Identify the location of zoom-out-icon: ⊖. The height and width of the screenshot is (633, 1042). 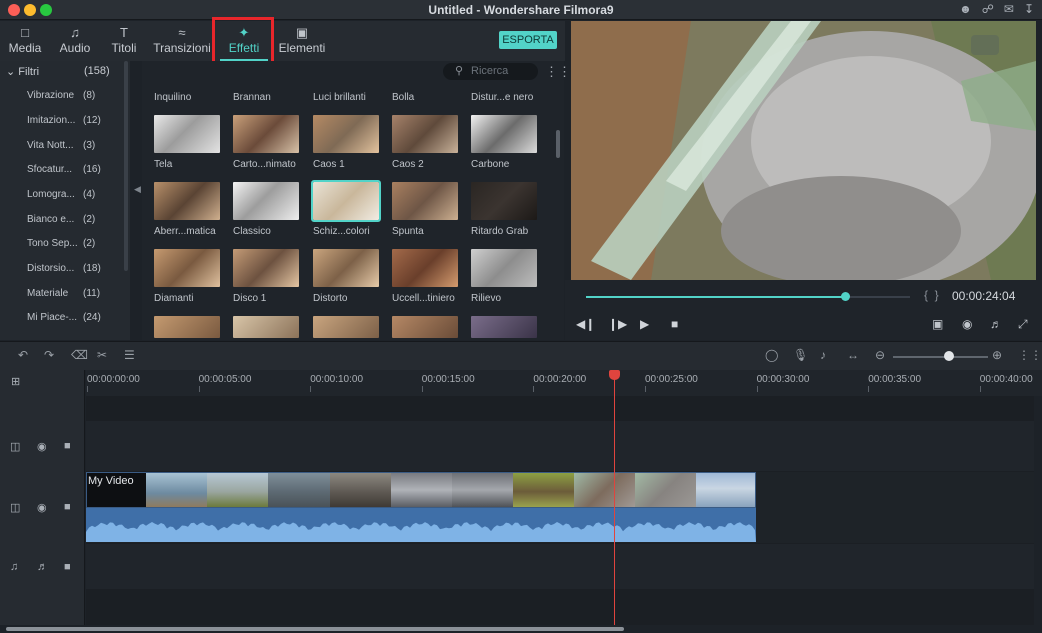
(880, 355).